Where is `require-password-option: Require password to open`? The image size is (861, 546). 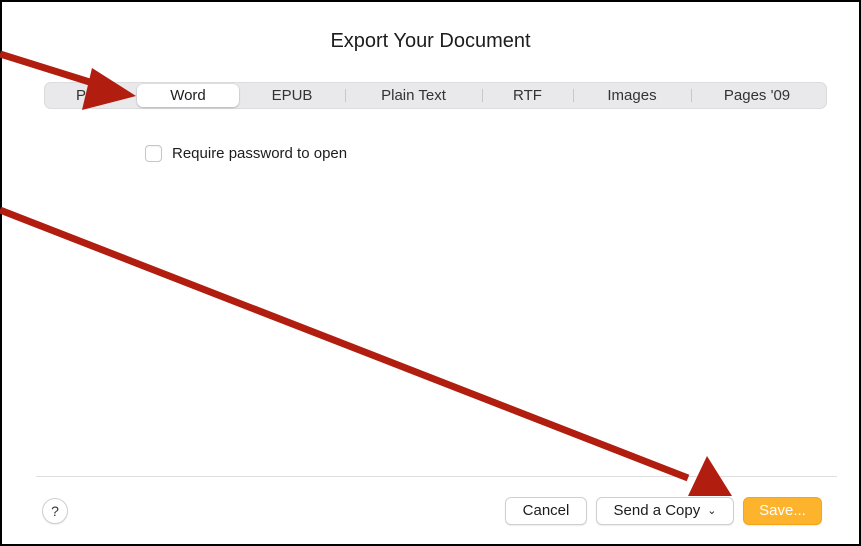 require-password-option: Require password to open is located at coordinates (246, 153).